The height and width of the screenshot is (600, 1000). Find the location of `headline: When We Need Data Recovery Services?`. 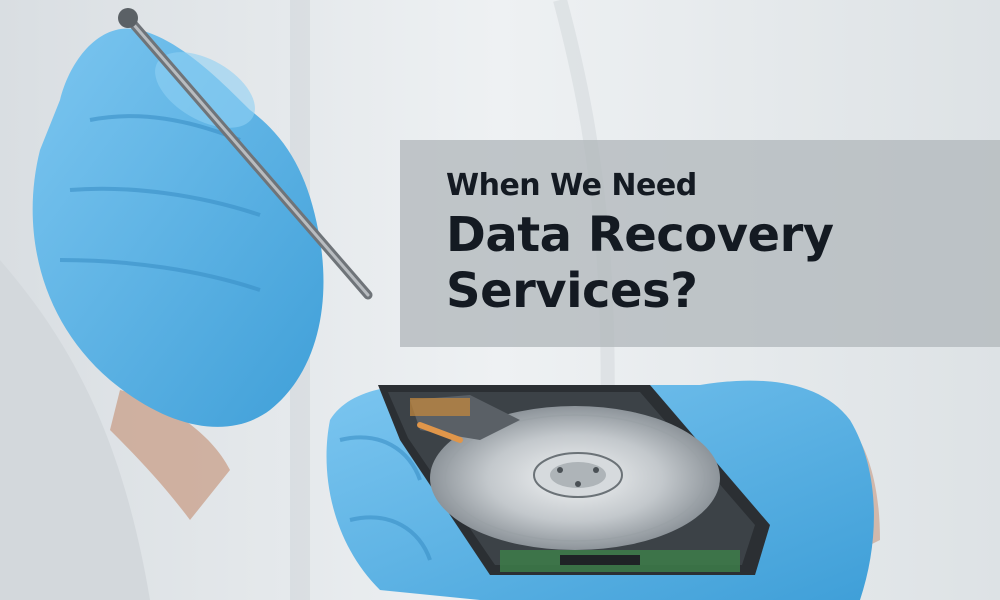

headline: When We Need Data Recovery Services? is located at coordinates (640, 242).